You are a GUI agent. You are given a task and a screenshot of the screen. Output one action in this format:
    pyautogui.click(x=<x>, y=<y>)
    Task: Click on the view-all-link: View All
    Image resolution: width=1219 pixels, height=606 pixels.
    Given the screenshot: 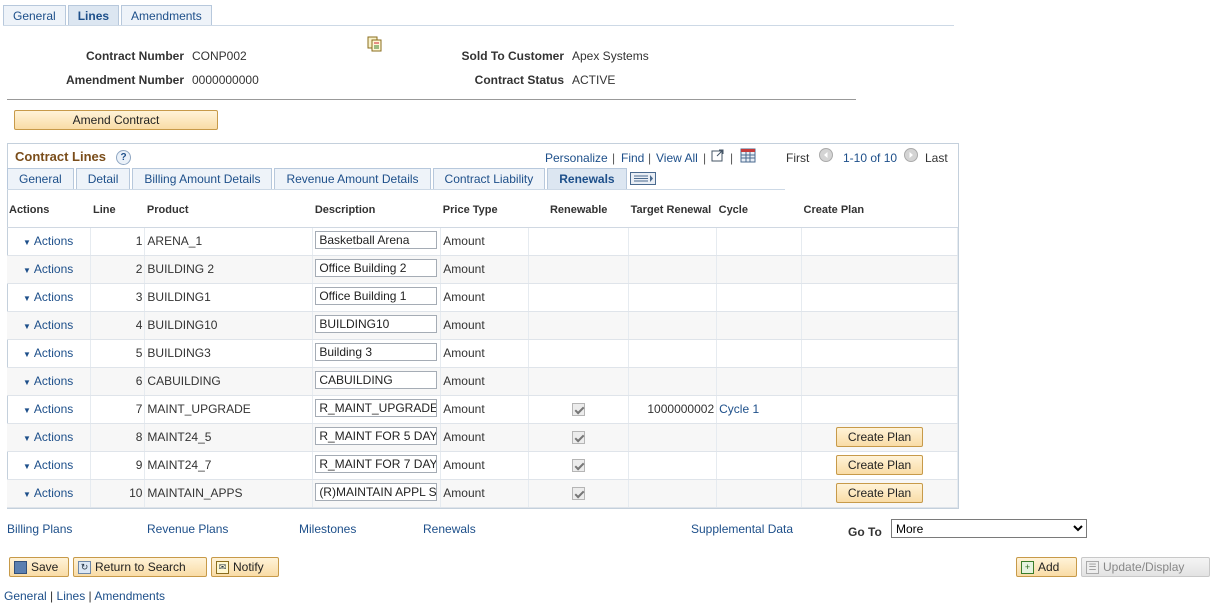 What is the action you would take?
    pyautogui.click(x=677, y=158)
    